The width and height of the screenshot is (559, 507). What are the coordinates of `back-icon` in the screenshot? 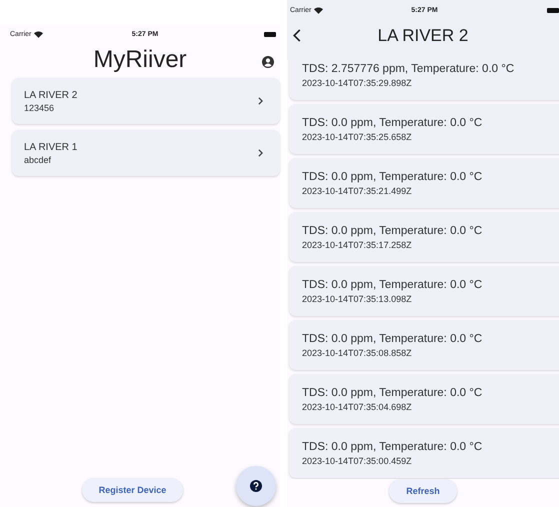 It's located at (297, 35).